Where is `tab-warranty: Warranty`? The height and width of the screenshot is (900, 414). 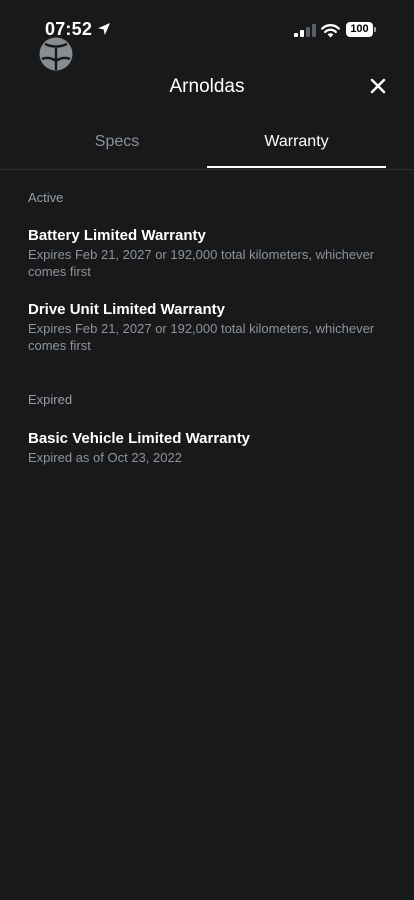 tab-warranty: Warranty is located at coordinates (296, 143).